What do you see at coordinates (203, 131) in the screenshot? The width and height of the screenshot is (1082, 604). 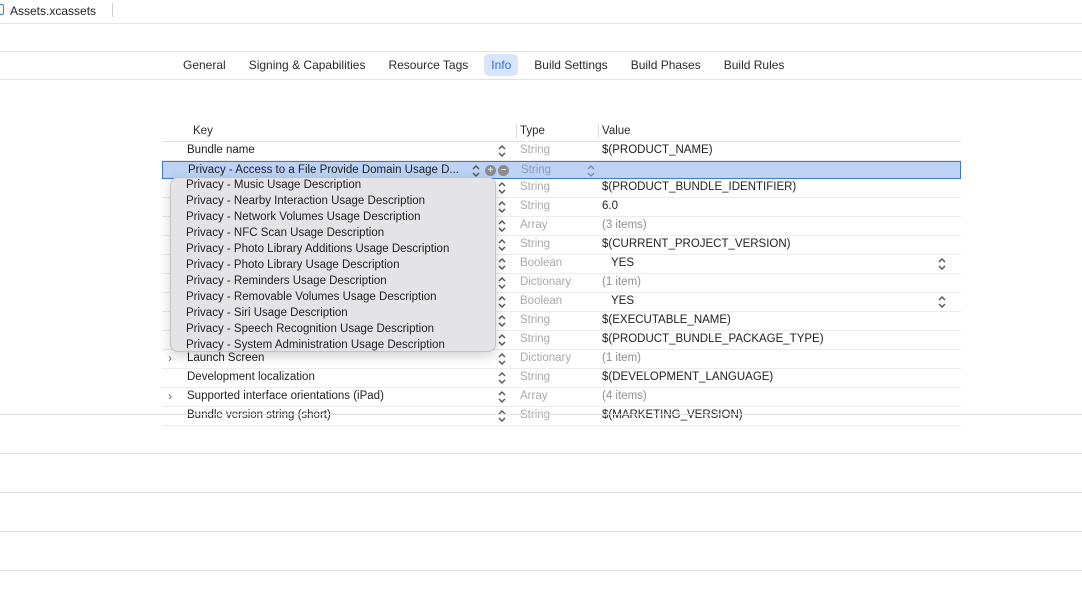 I see `column-header-key: Key` at bounding box center [203, 131].